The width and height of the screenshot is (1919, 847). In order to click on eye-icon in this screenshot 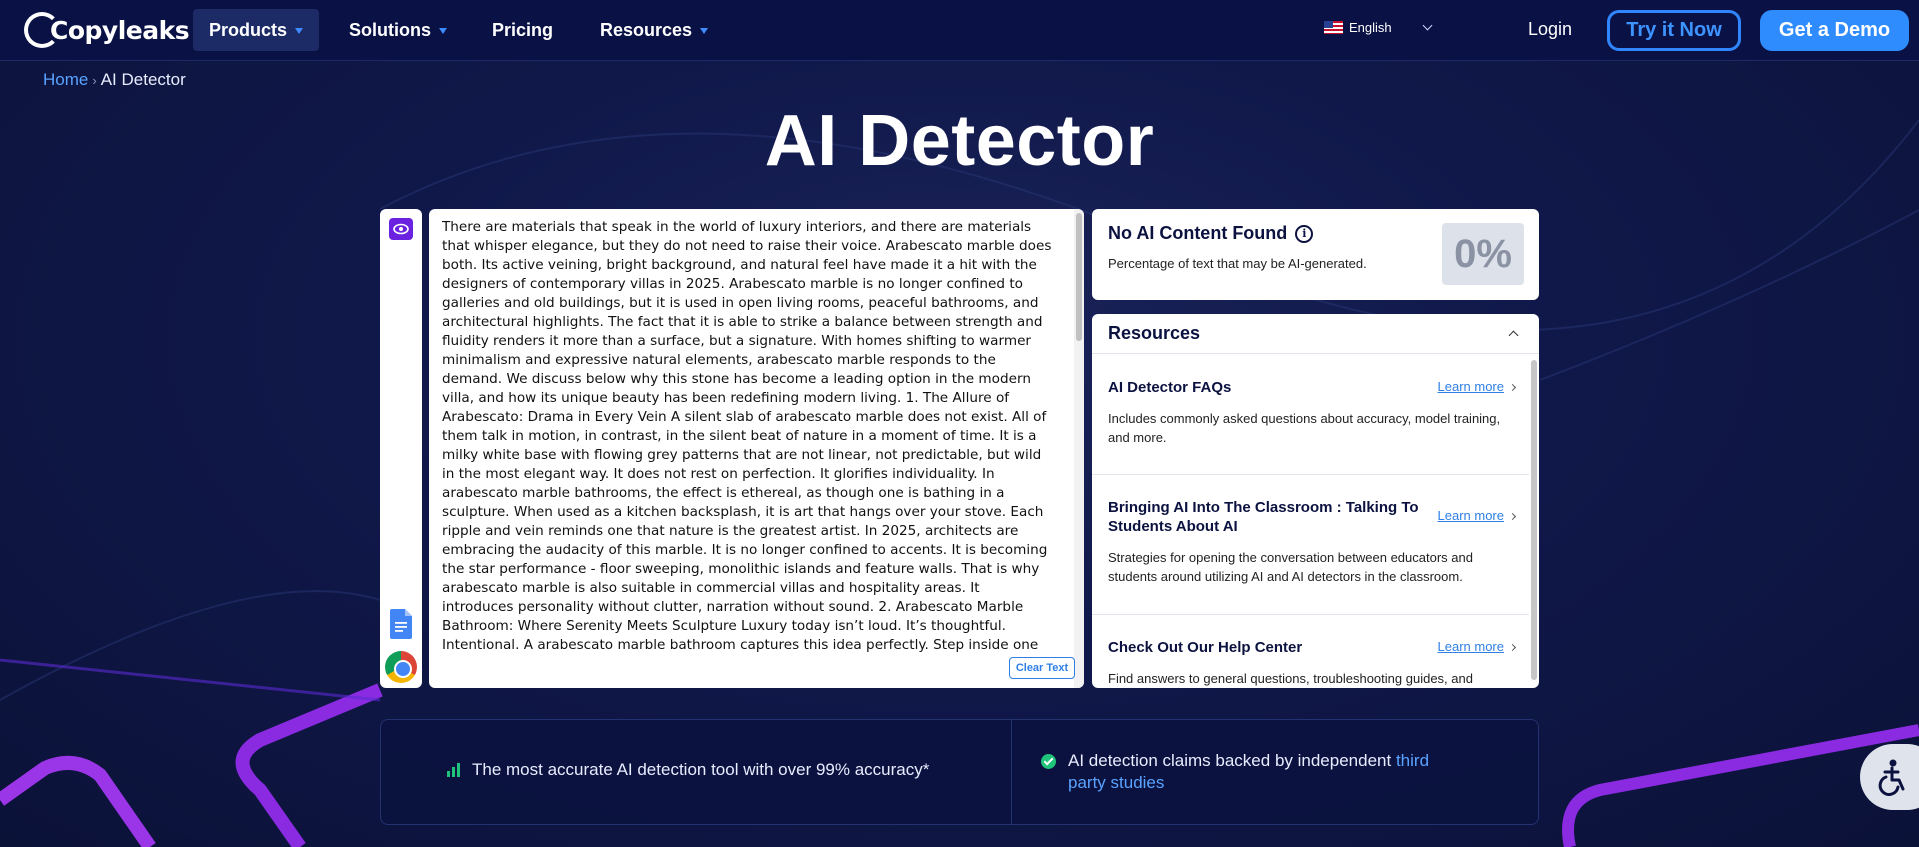, I will do `click(401, 229)`.